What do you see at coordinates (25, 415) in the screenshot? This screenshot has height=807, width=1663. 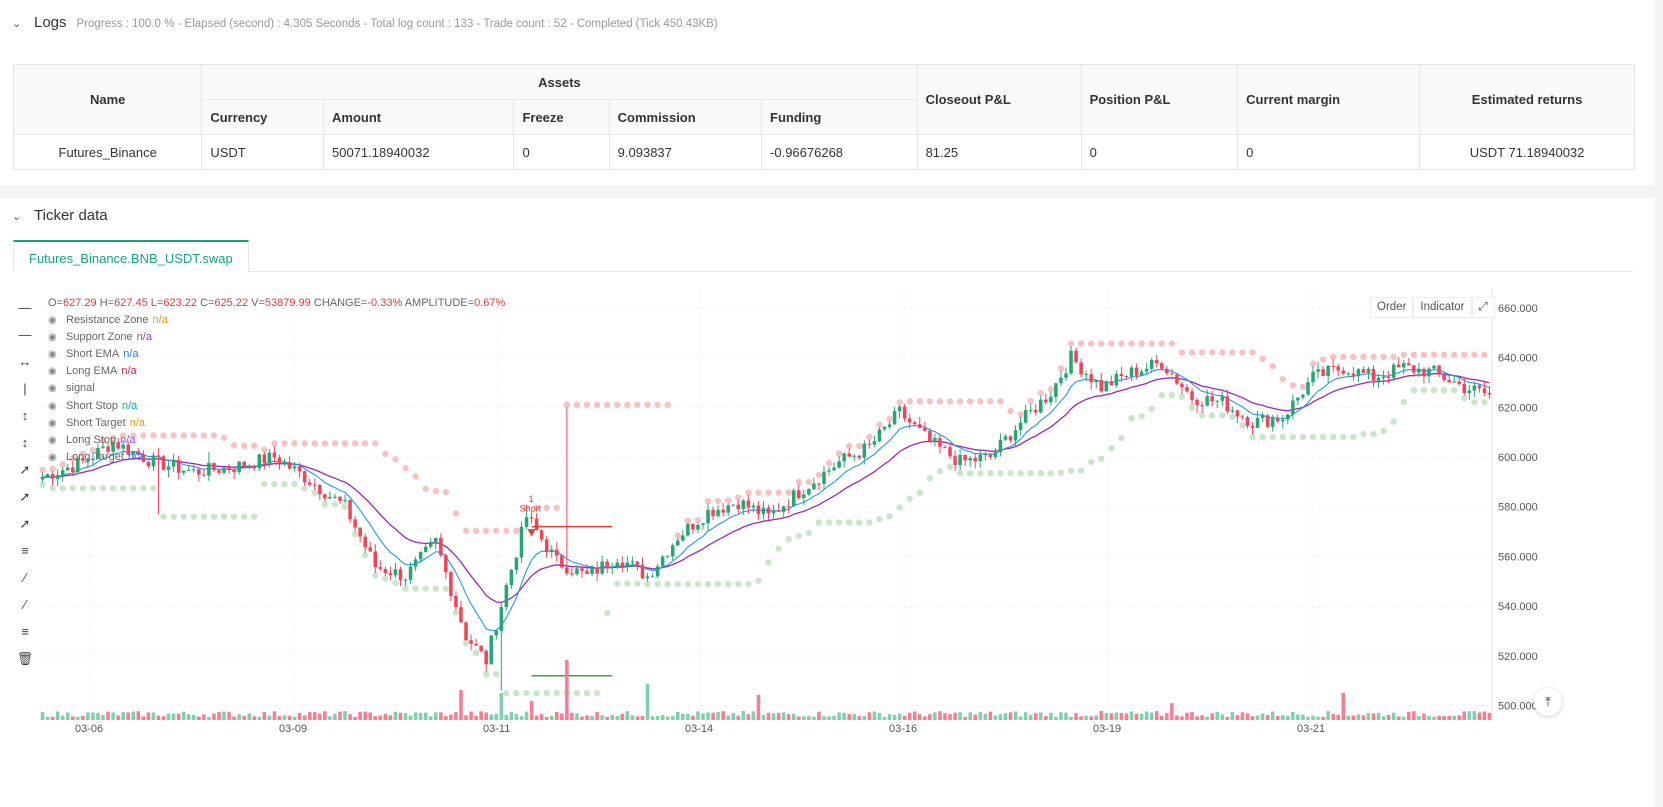 I see `vertical-ray-icon: ↕` at bounding box center [25, 415].